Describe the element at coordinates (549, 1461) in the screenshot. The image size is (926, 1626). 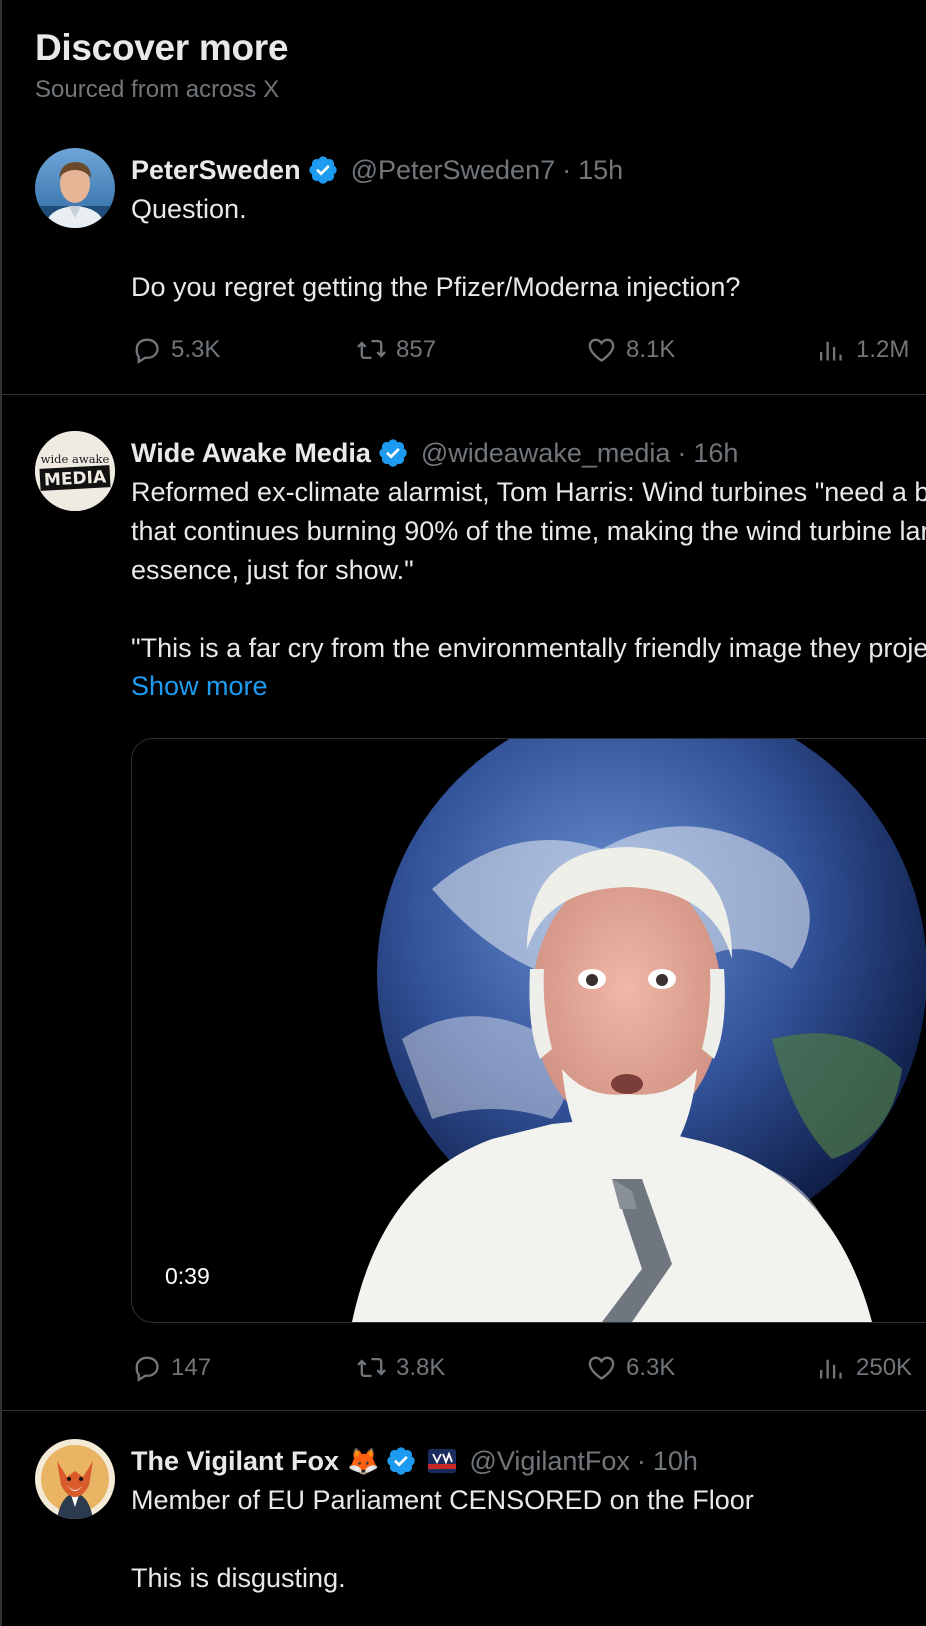
I see `author-handle: @VigilantFox` at that location.